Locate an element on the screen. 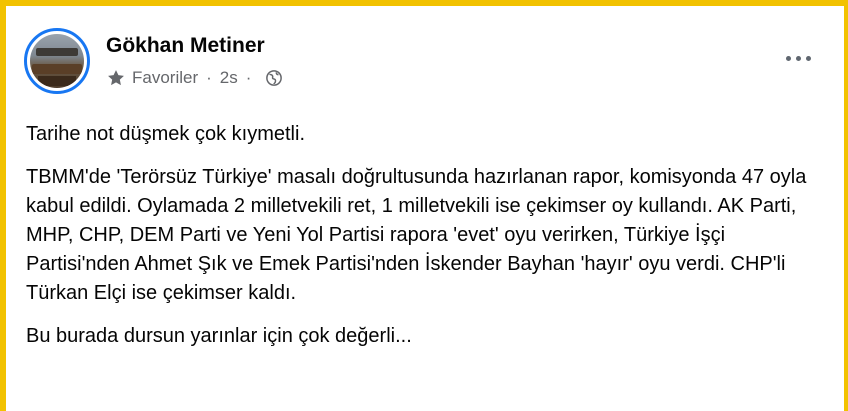 The height and width of the screenshot is (411, 848). author-name: Gökhan Metiner is located at coordinates (185, 46).